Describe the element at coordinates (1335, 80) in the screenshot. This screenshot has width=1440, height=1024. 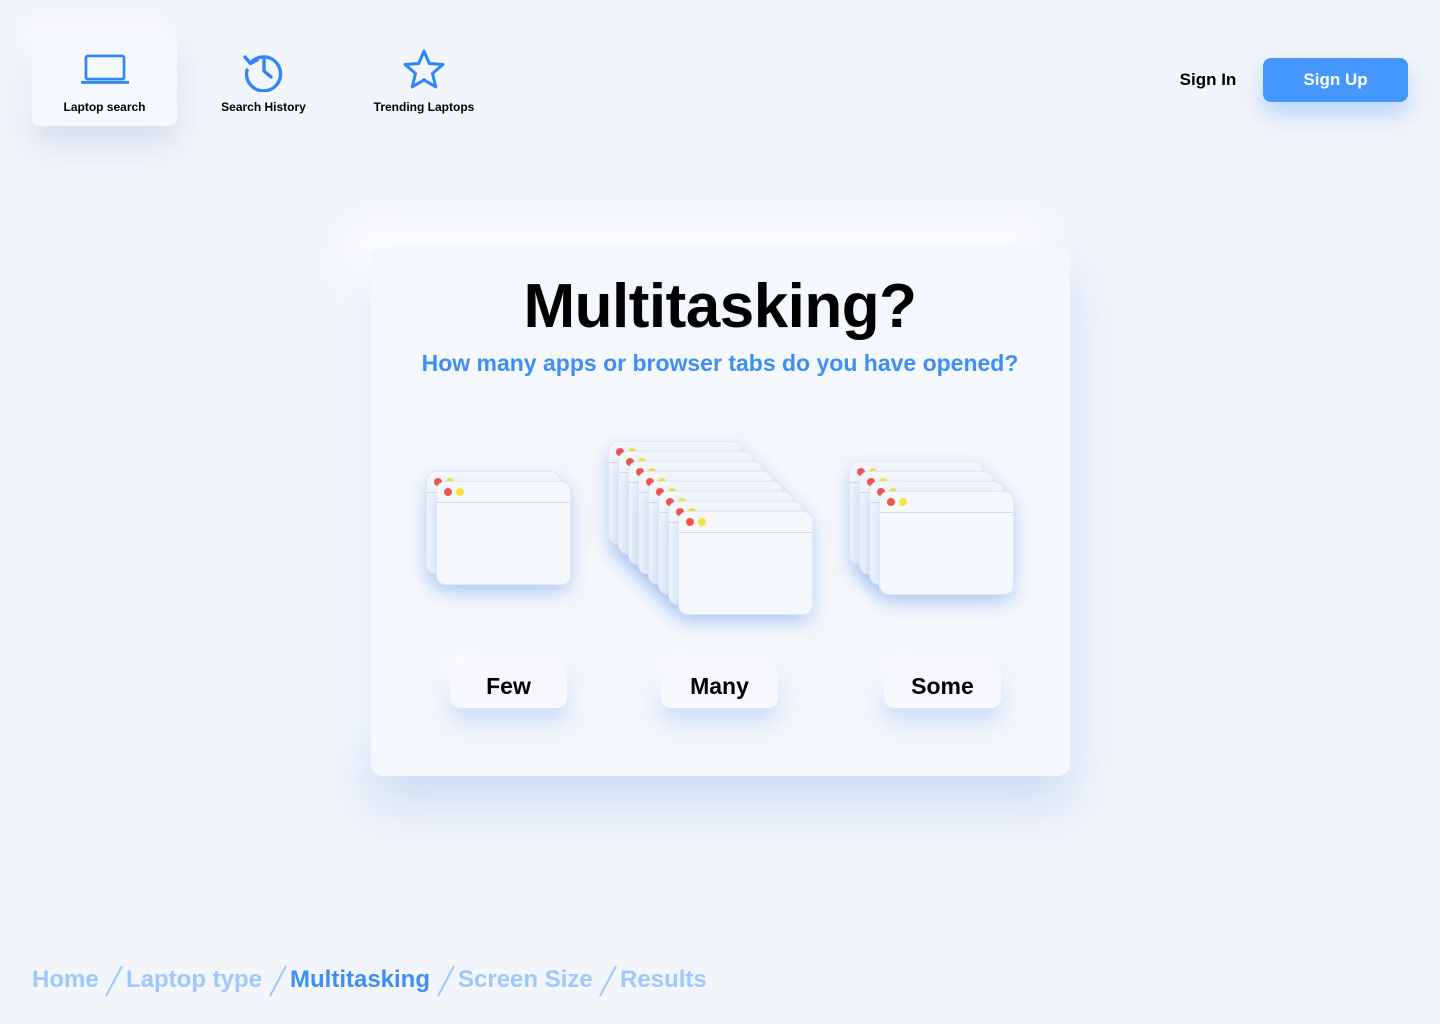
I see `sign-up-button: Sign Up` at that location.